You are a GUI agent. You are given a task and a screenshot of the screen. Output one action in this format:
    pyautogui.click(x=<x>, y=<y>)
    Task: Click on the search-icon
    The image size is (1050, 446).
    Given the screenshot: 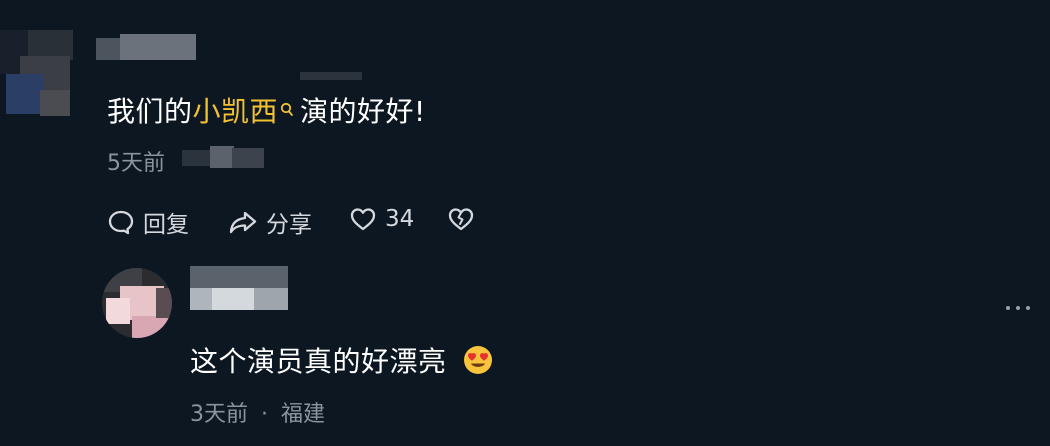 What is the action you would take?
    pyautogui.click(x=287, y=108)
    